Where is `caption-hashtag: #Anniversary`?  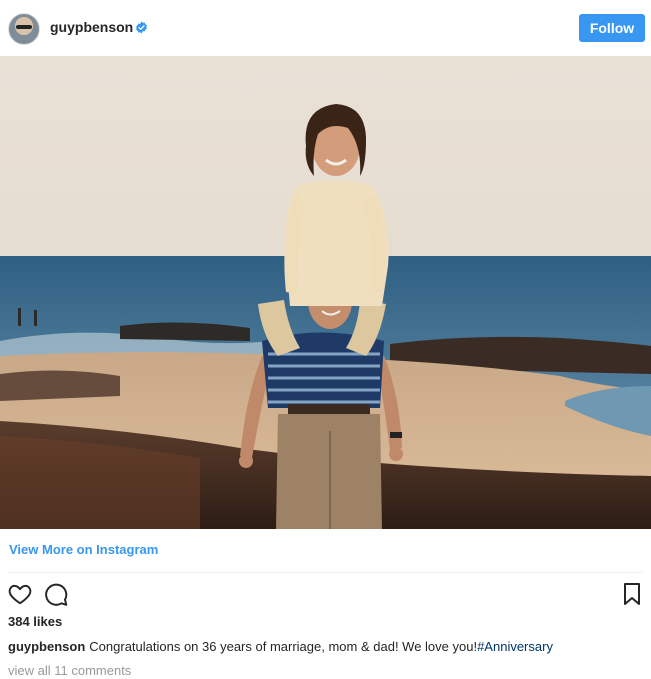 caption-hashtag: #Anniversary is located at coordinates (515, 646).